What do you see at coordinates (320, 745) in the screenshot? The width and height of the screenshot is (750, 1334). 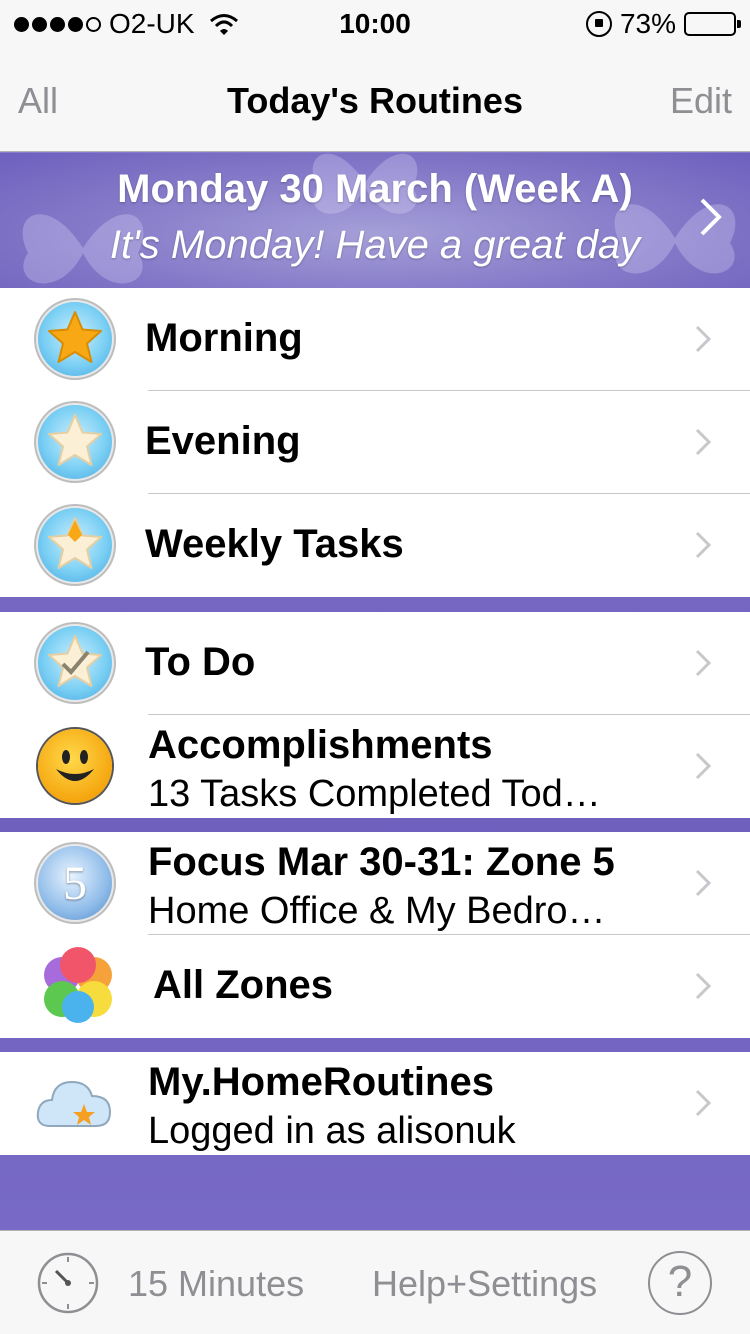 I see `accomplishments-title: Accomplishments` at bounding box center [320, 745].